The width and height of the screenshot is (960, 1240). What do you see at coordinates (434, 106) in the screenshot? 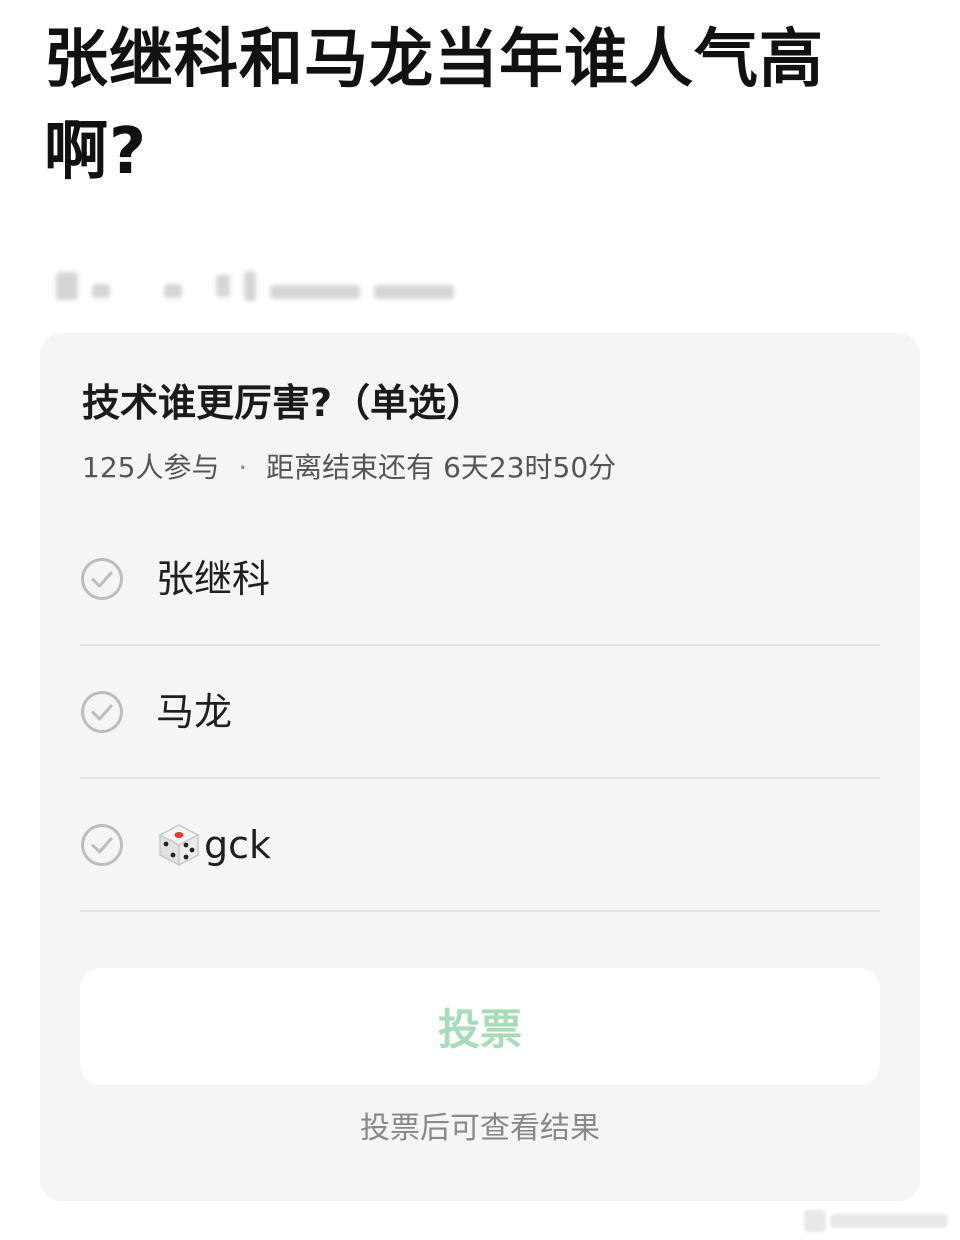
I see `post-title: 张继科和马龙当年谁人气高啊?` at bounding box center [434, 106].